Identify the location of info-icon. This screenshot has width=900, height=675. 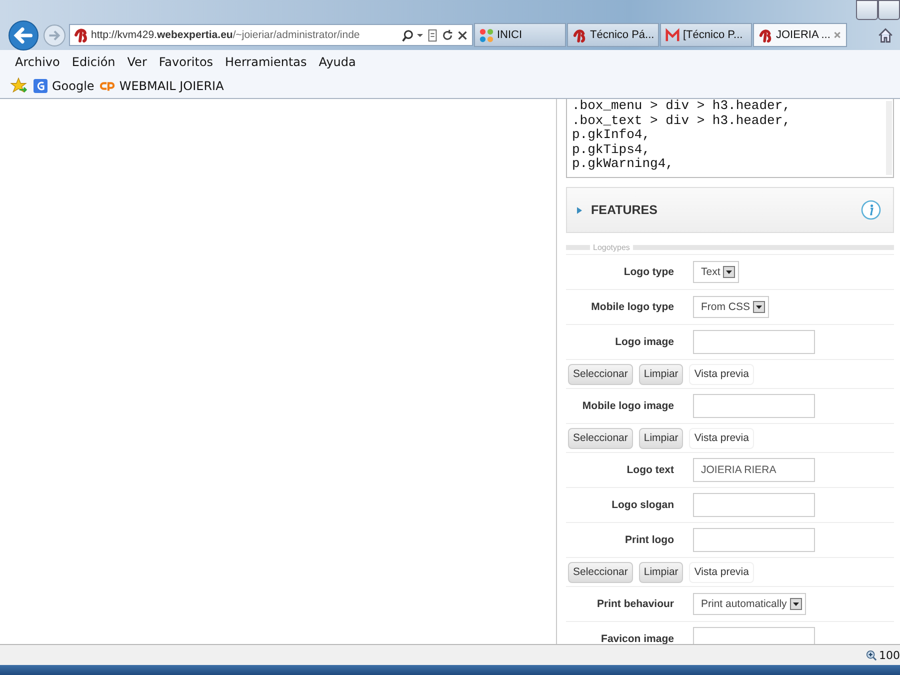
(871, 210).